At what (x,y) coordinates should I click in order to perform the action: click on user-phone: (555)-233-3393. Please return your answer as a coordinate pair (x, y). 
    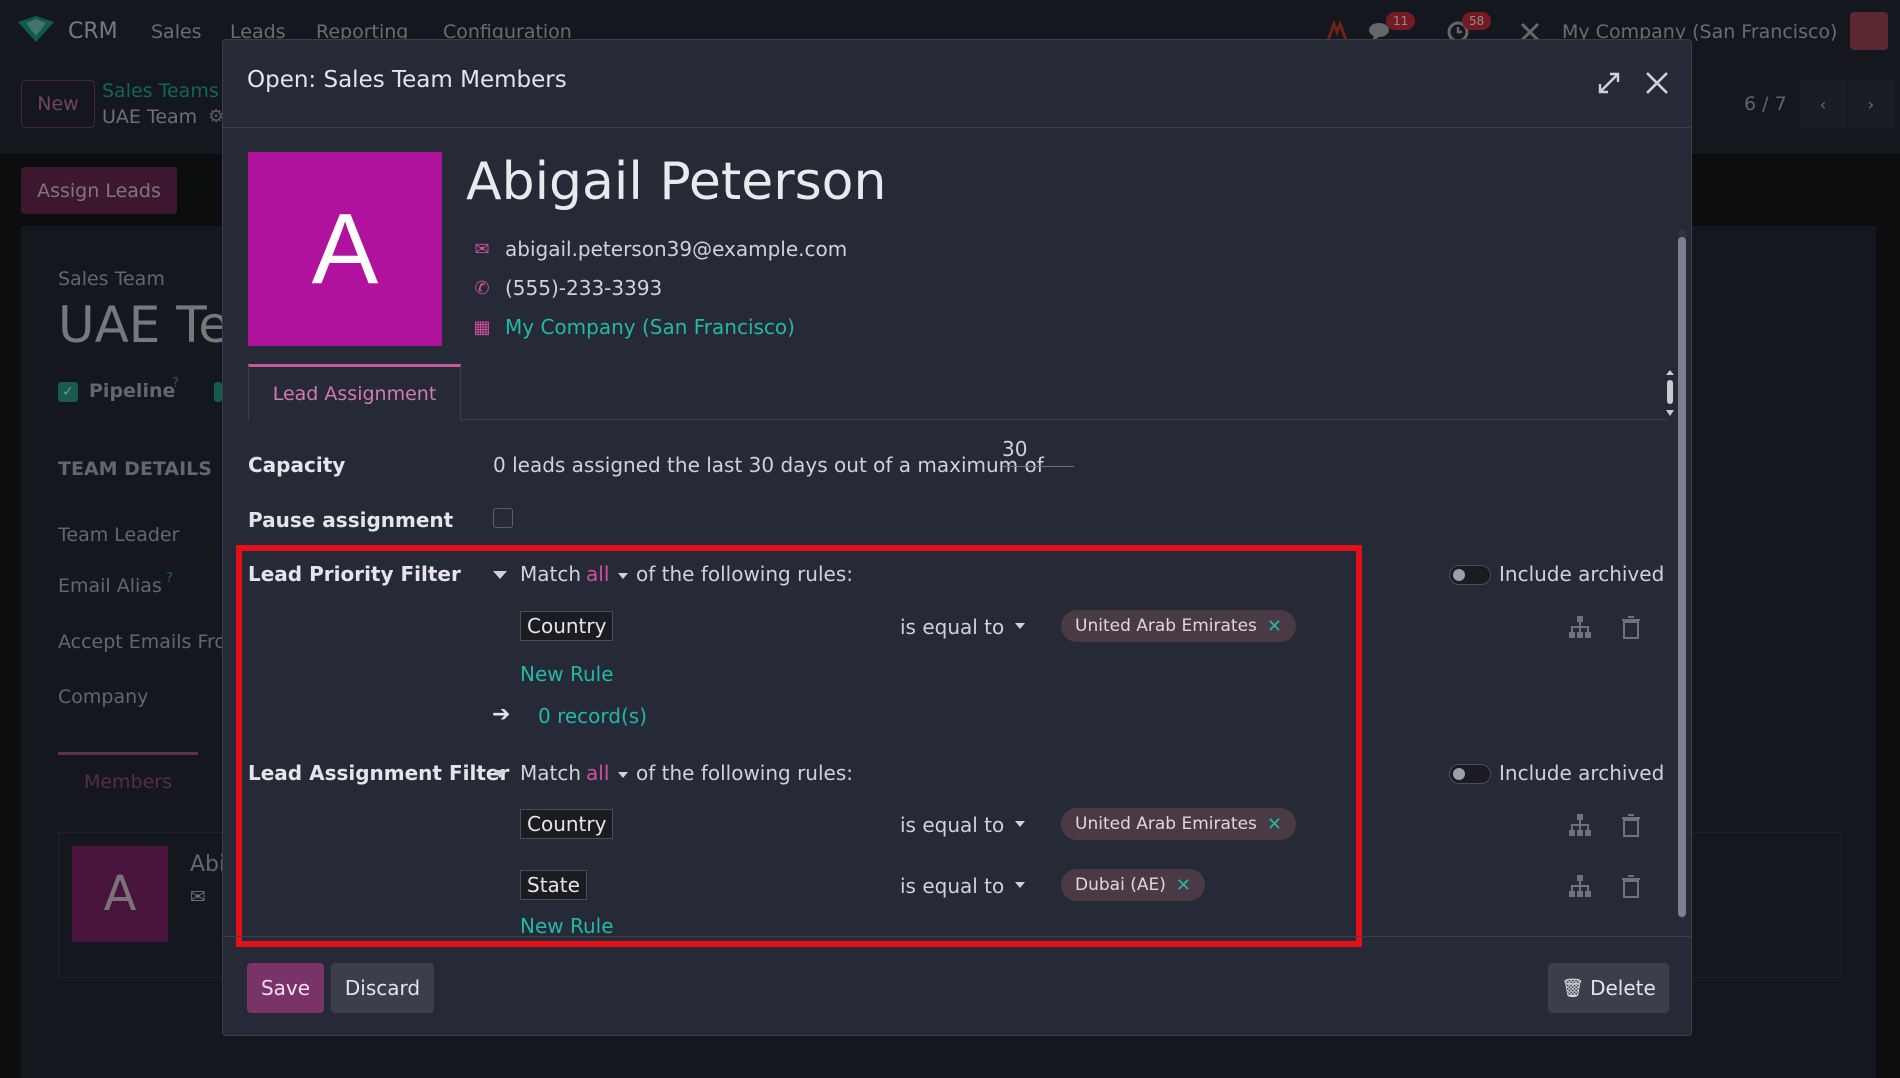
    Looking at the image, I should click on (584, 288).